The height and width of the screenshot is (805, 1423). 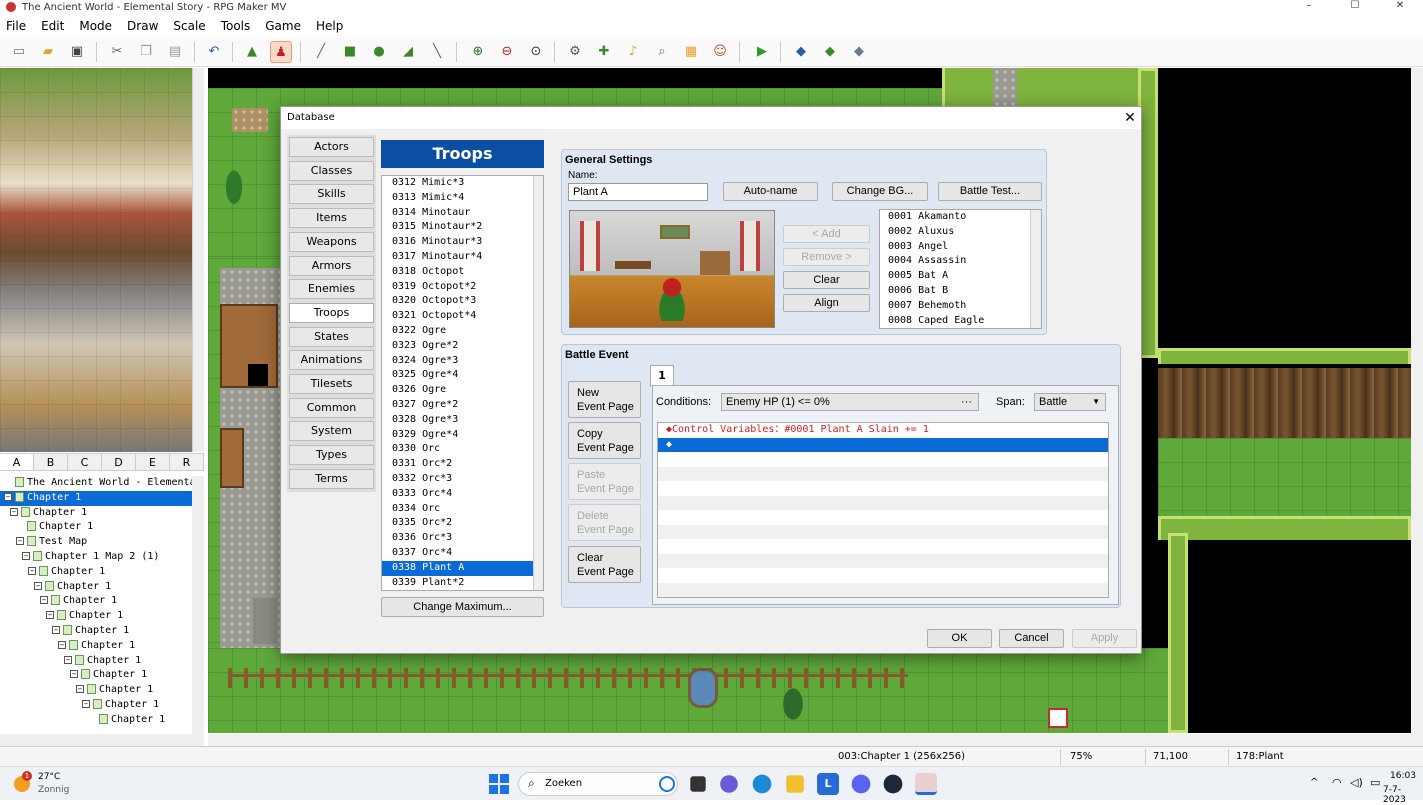 I want to click on plugin-manager-icon: ✚, so click(x=604, y=52).